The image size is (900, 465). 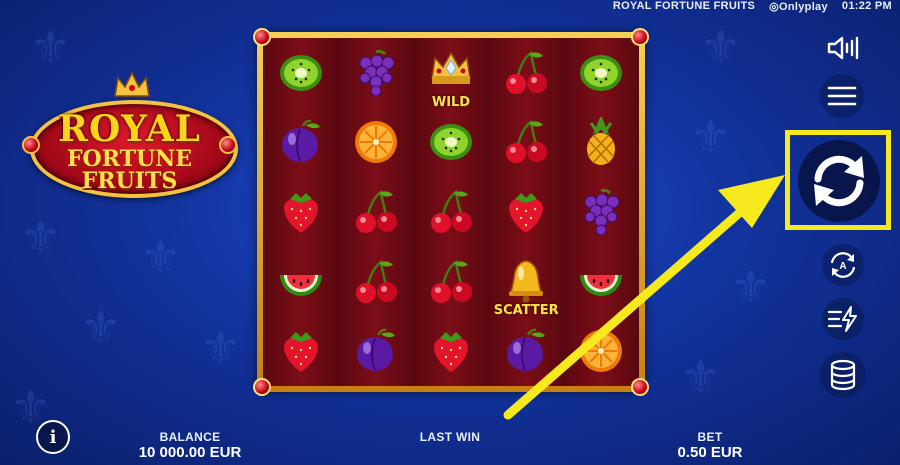 What do you see at coordinates (710, 437) in the screenshot?
I see `bet-label: BET` at bounding box center [710, 437].